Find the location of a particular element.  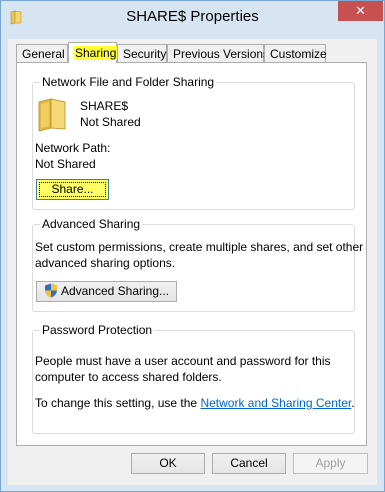

tab-label: Customize is located at coordinates (298, 54).